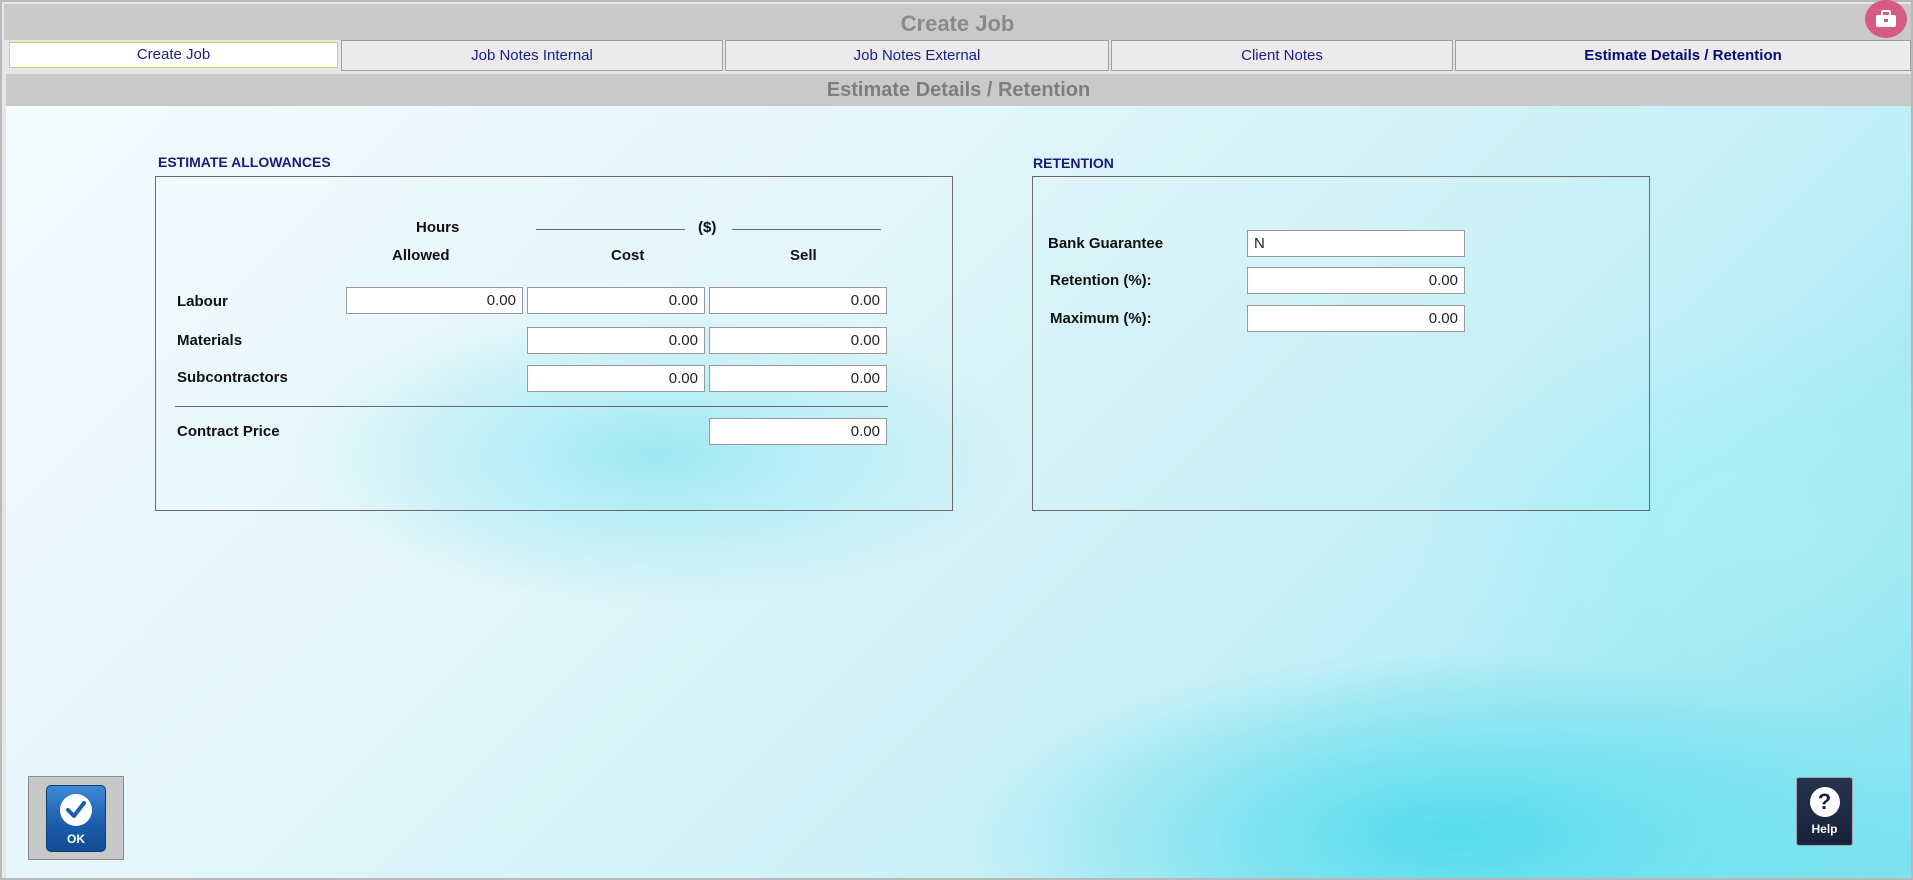  What do you see at coordinates (798, 300) in the screenshot?
I see `labour-sell-field` at bounding box center [798, 300].